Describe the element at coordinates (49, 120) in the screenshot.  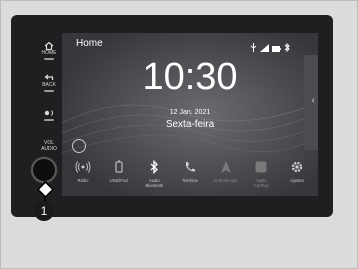
I see `brightness-button-bar` at that location.